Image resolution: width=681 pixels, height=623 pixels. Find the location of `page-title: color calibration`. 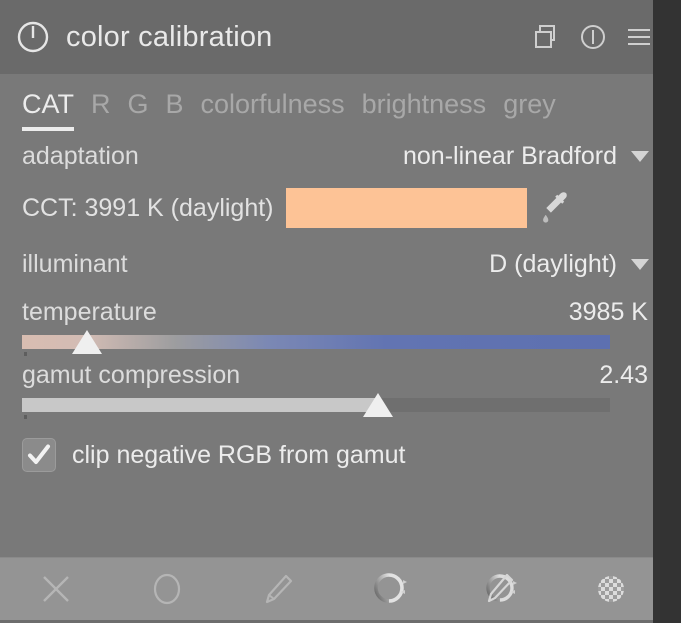

page-title: color calibration is located at coordinates (169, 36).